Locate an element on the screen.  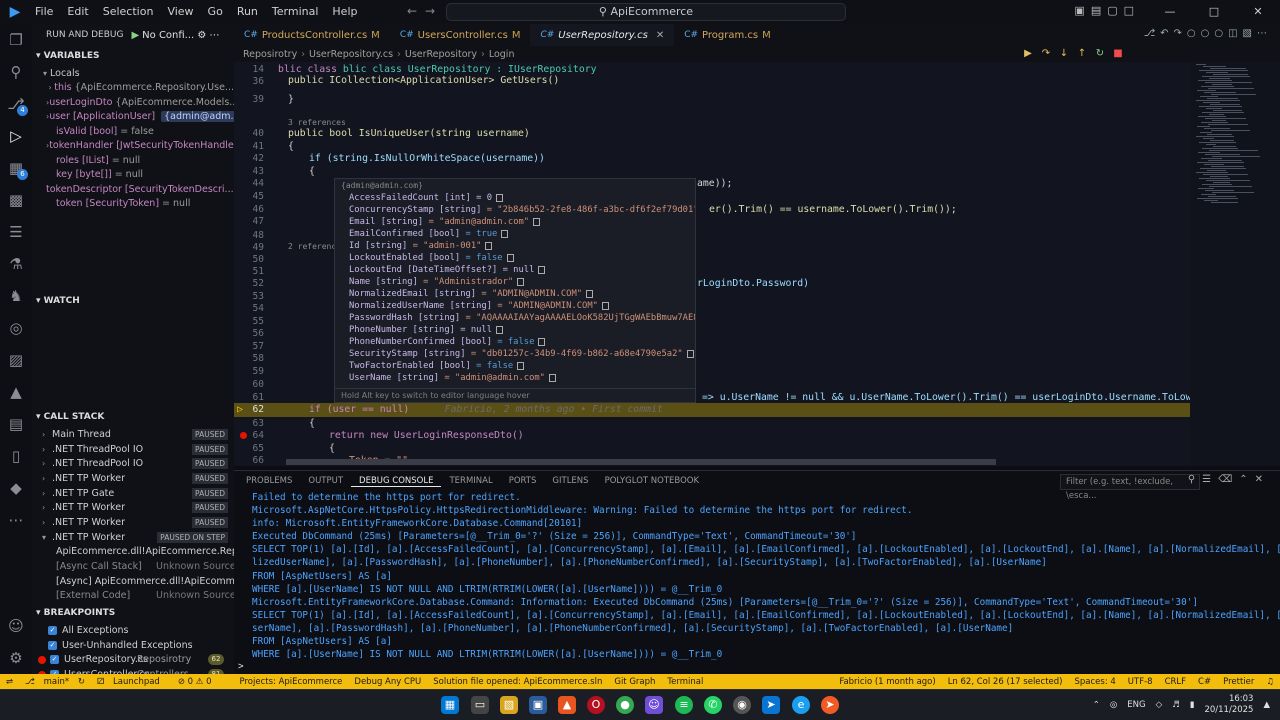
windows-start-icon: ▦ is located at coordinates (450, 705).